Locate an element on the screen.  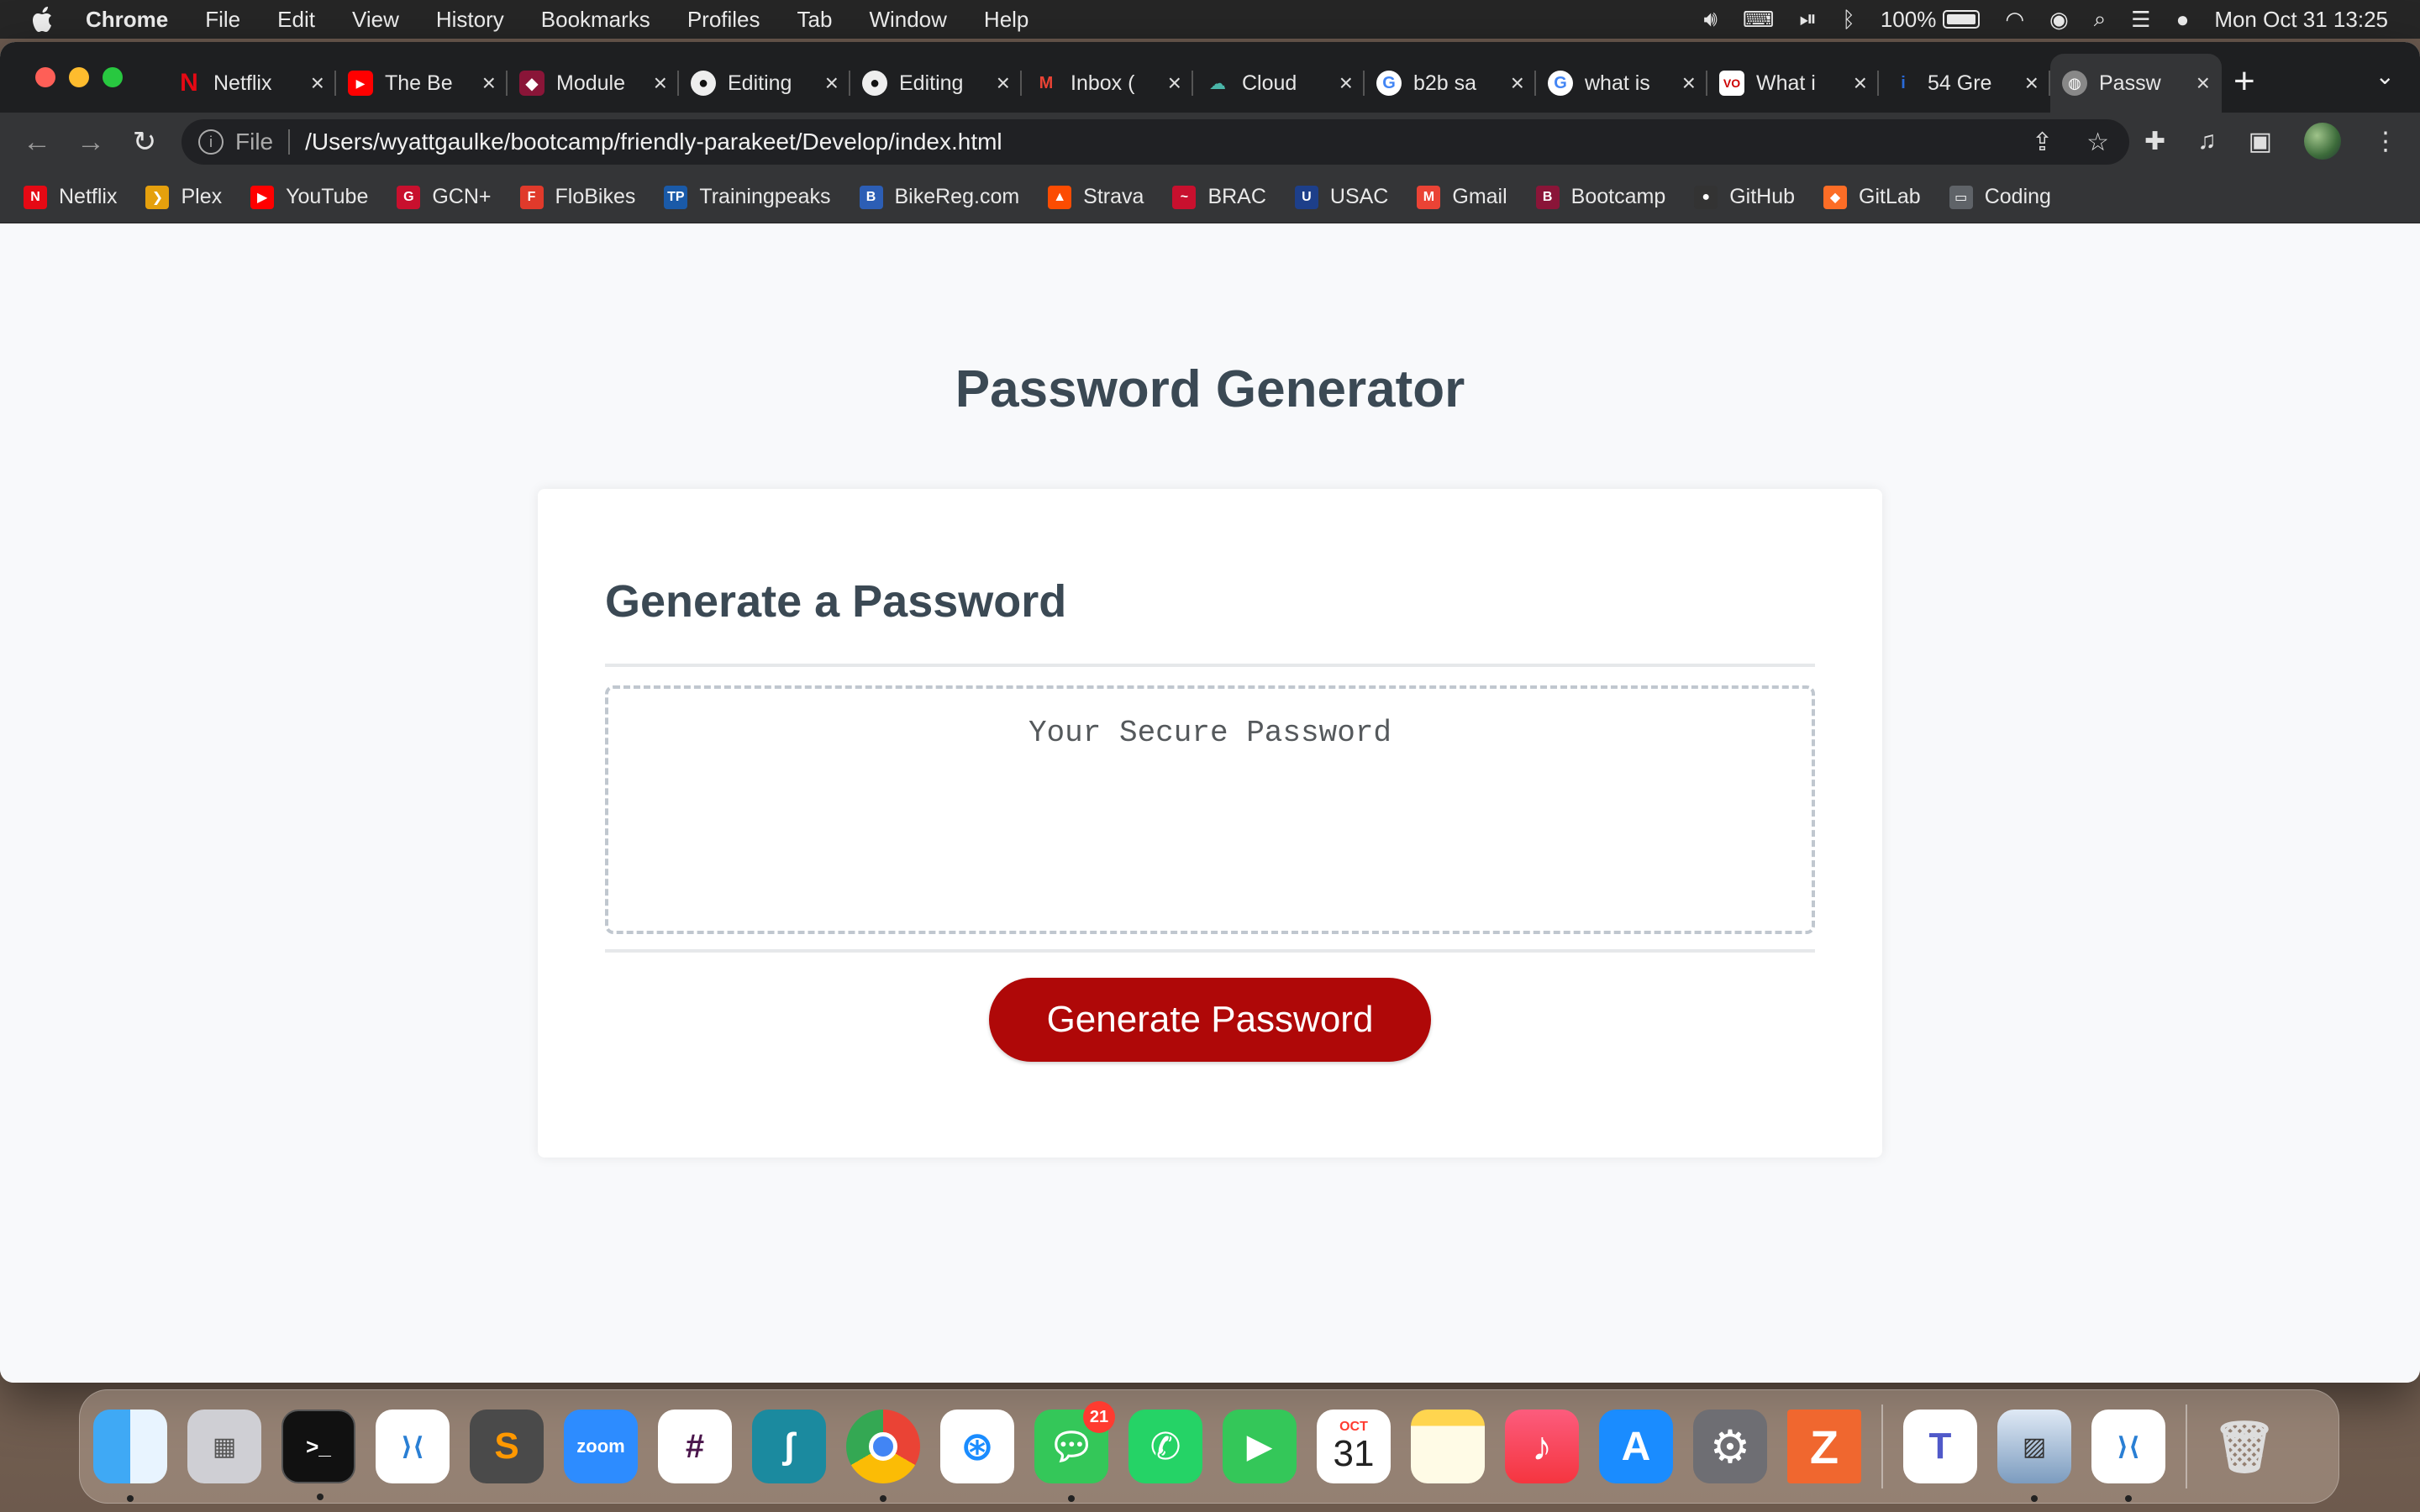
dock-zoom-icon: zoom is located at coordinates (601, 1446).